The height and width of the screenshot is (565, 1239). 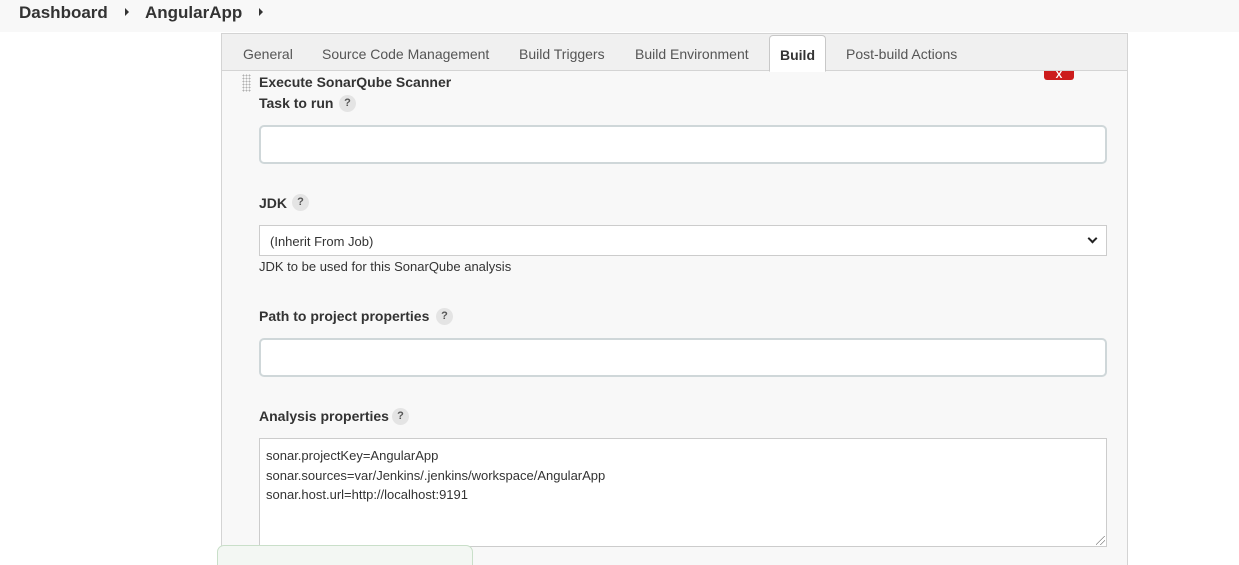 I want to click on path-to-project-properties-label: Path to project properties, so click(x=344, y=316).